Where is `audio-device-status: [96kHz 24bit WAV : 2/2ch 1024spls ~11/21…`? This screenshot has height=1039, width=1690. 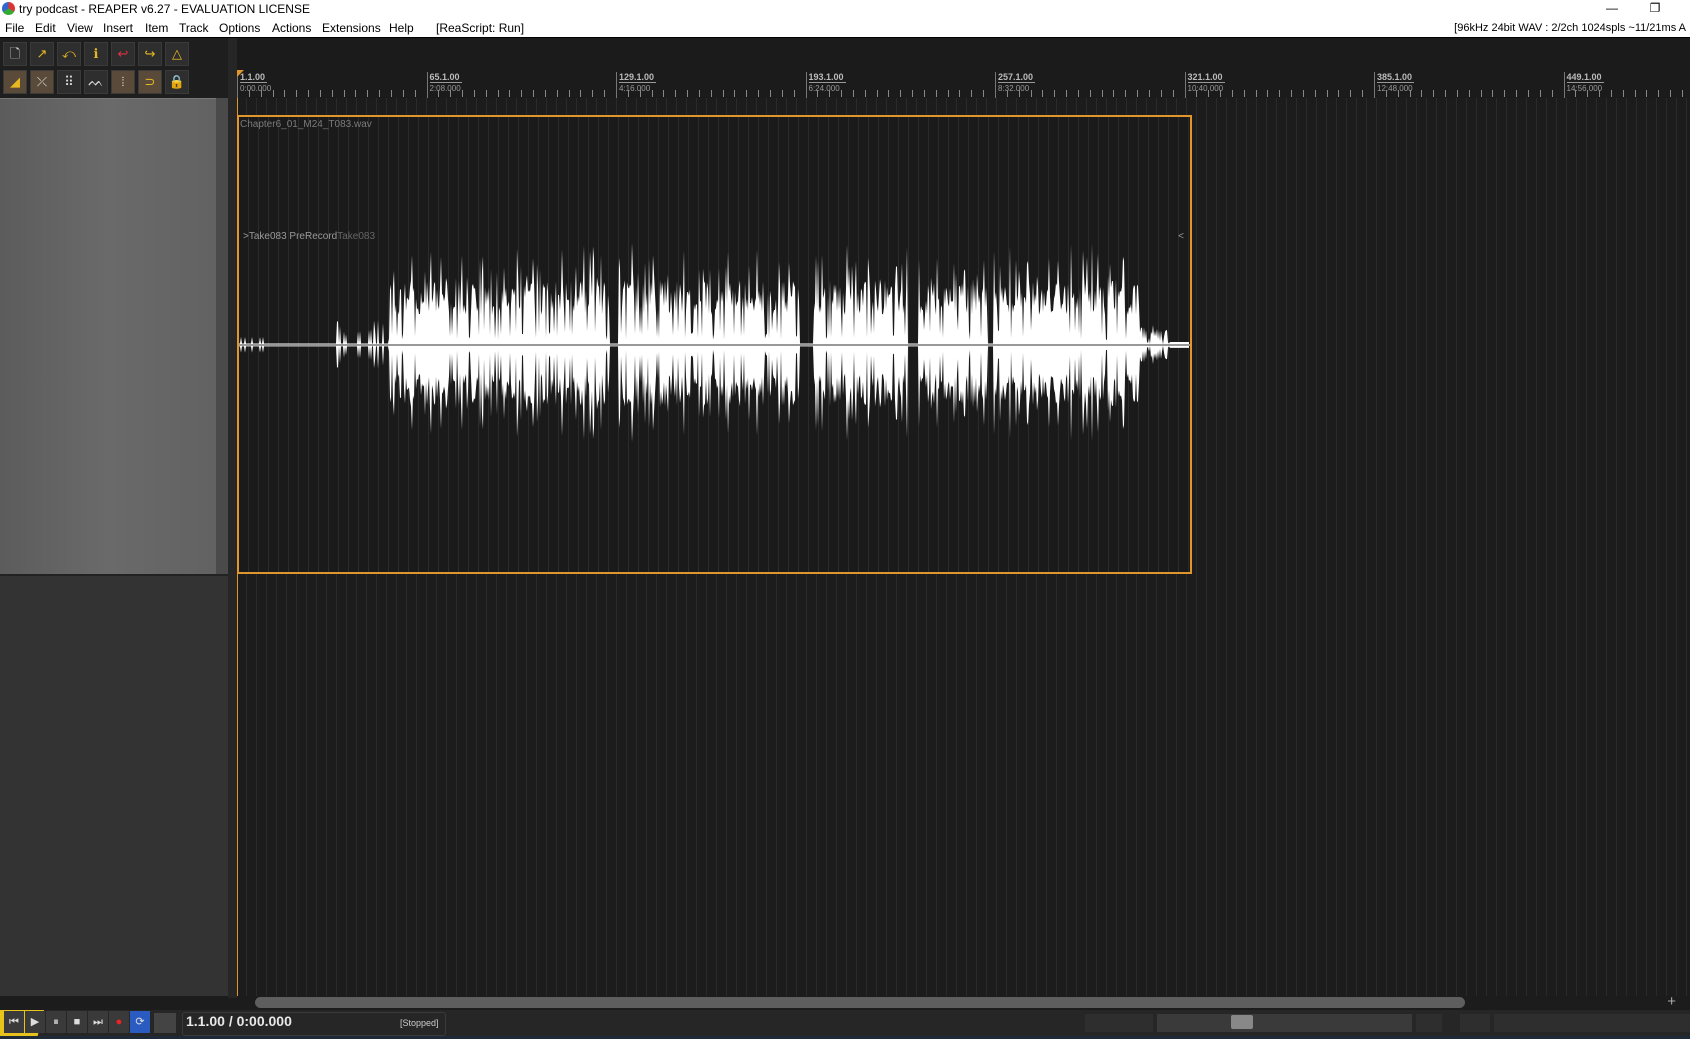 audio-device-status: [96kHz 24bit WAV : 2/2ch 1024spls ~11/21… is located at coordinates (1570, 28).